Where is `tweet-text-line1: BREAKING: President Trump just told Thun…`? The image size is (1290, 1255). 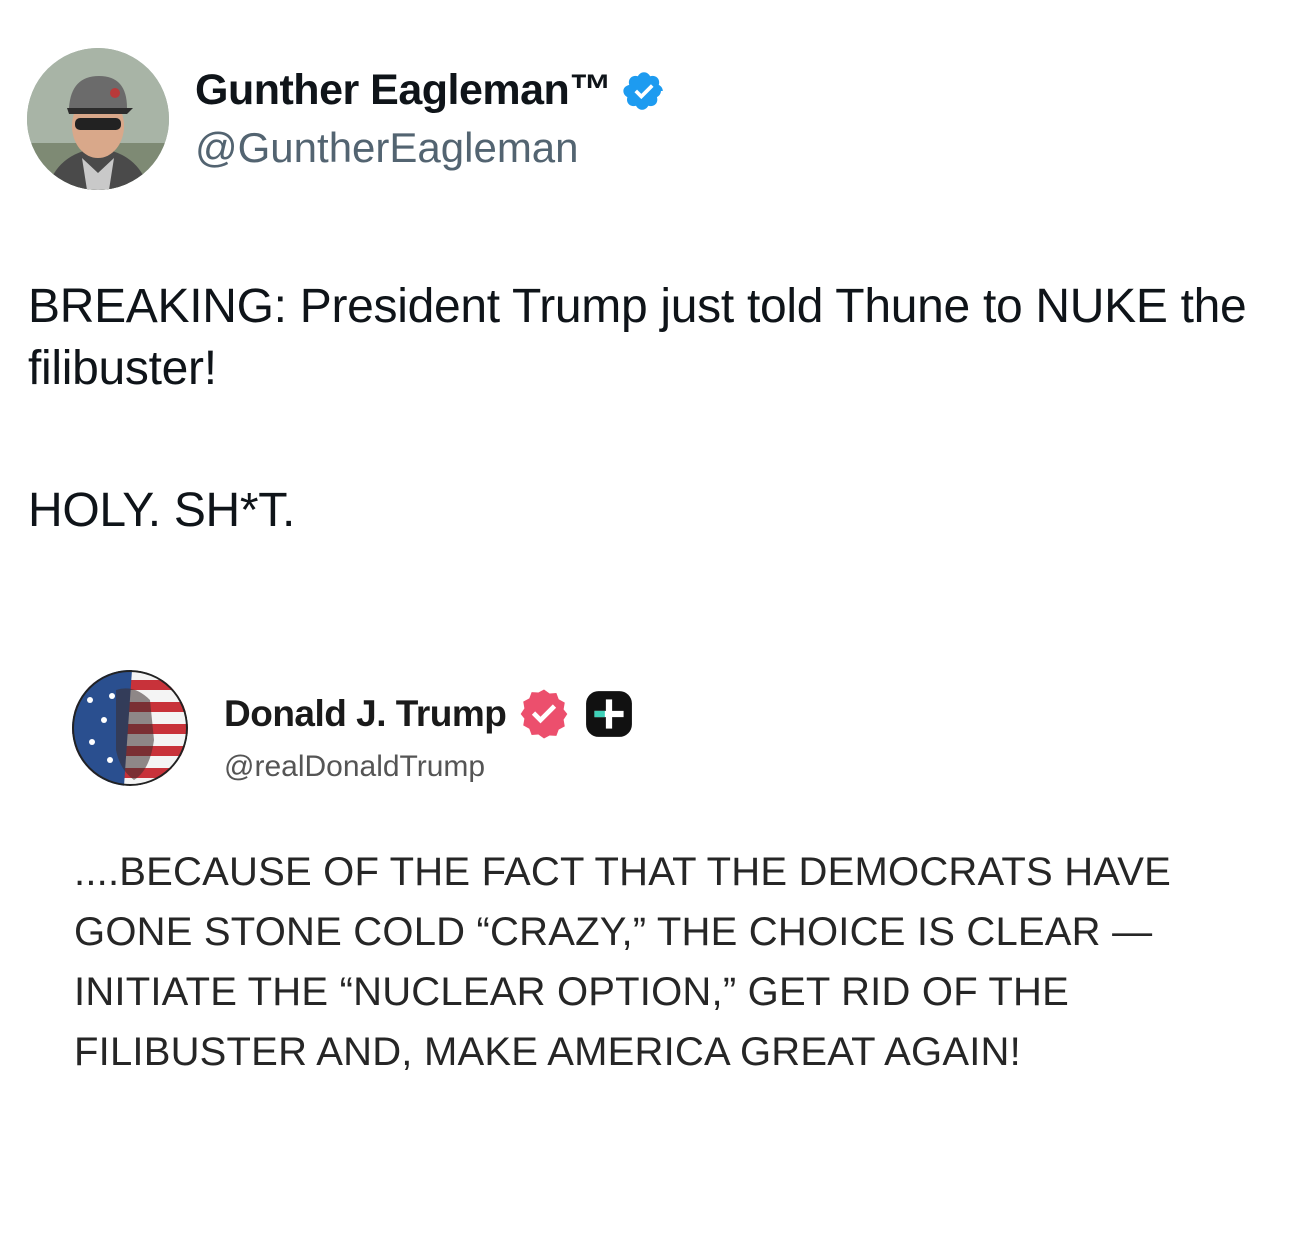
tweet-text-line1: BREAKING: President Trump just told Thun… is located at coordinates (637, 337).